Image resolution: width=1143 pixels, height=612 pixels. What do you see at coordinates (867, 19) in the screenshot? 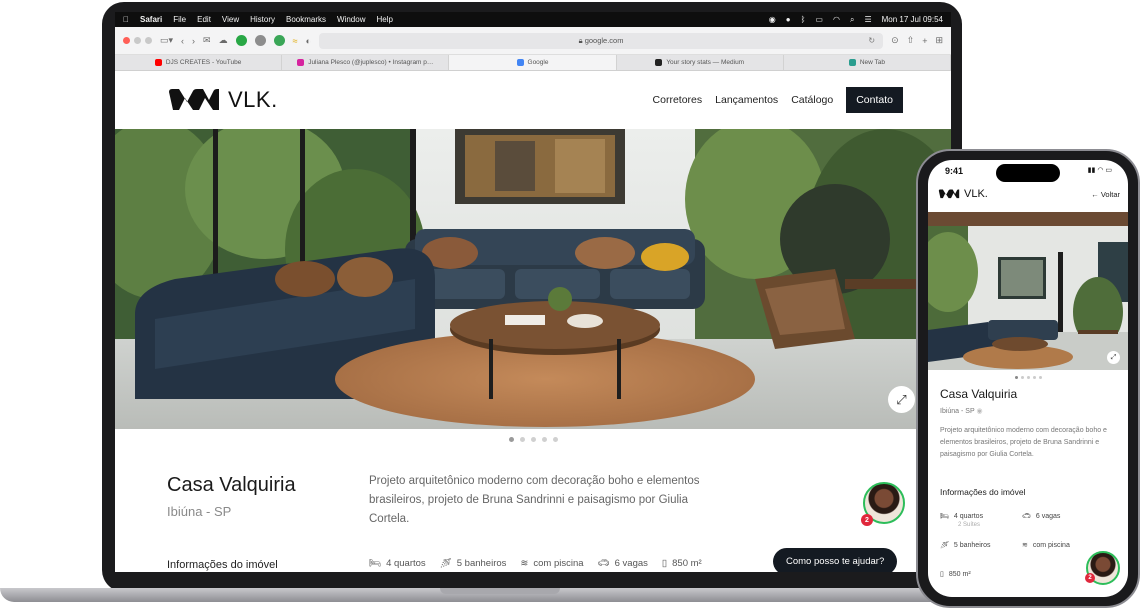
I see `control-center-icon: ☰` at bounding box center [867, 19].